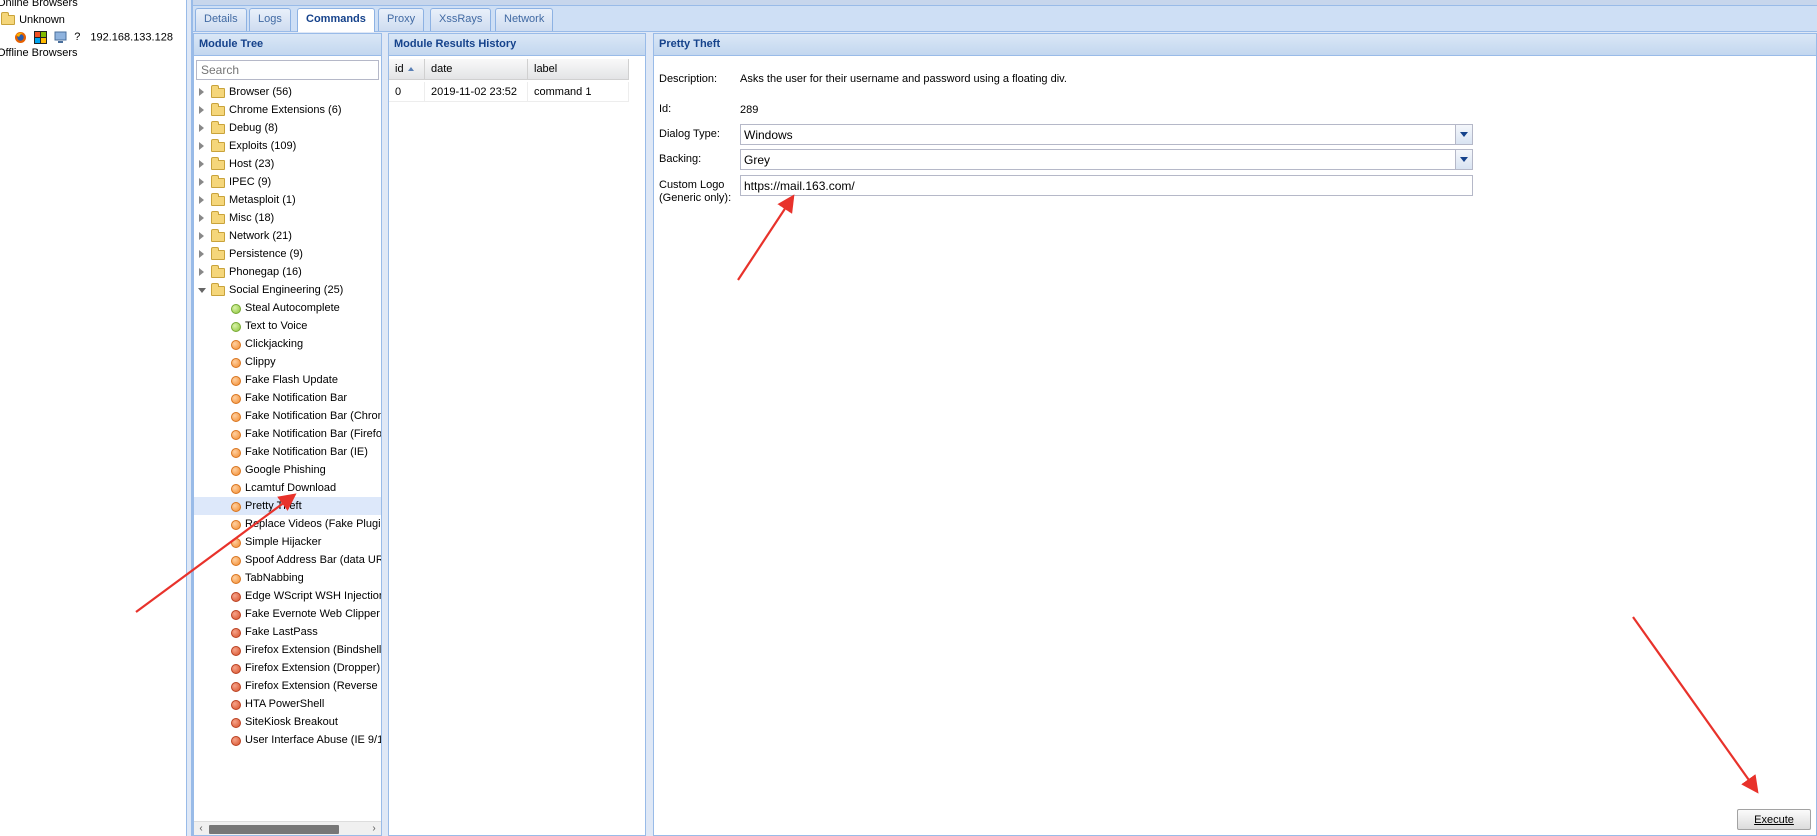  I want to click on tree-folder-item: Host (23), so click(287, 164).